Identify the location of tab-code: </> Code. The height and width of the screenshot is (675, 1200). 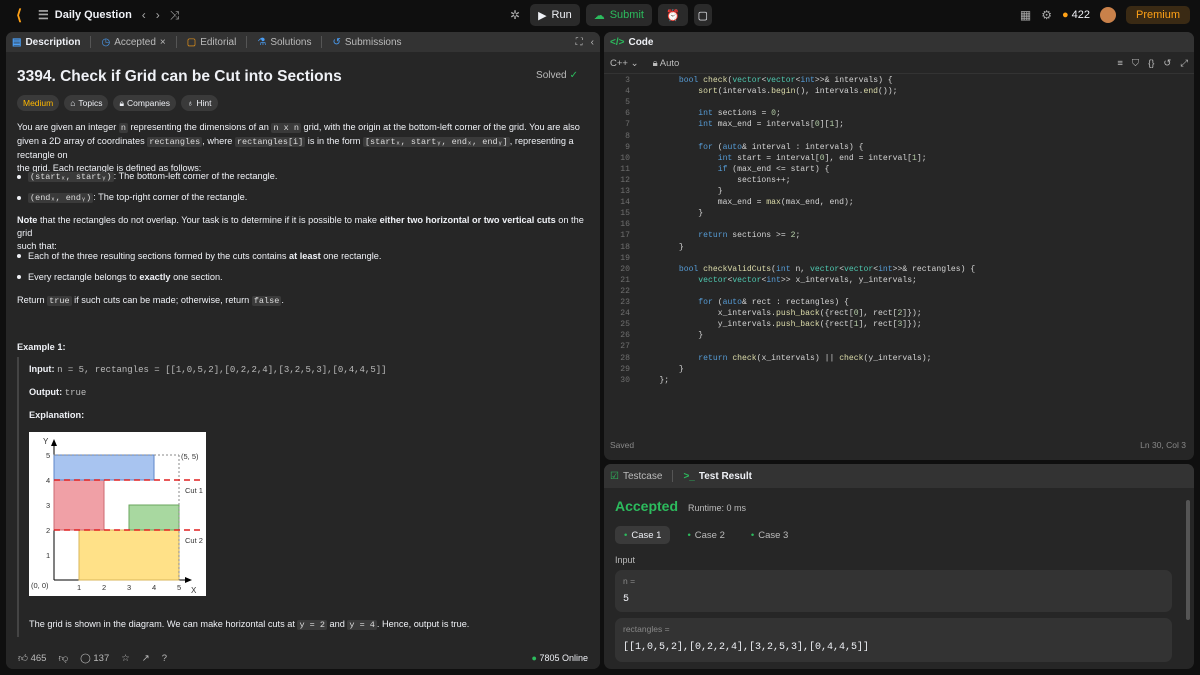
(631, 42).